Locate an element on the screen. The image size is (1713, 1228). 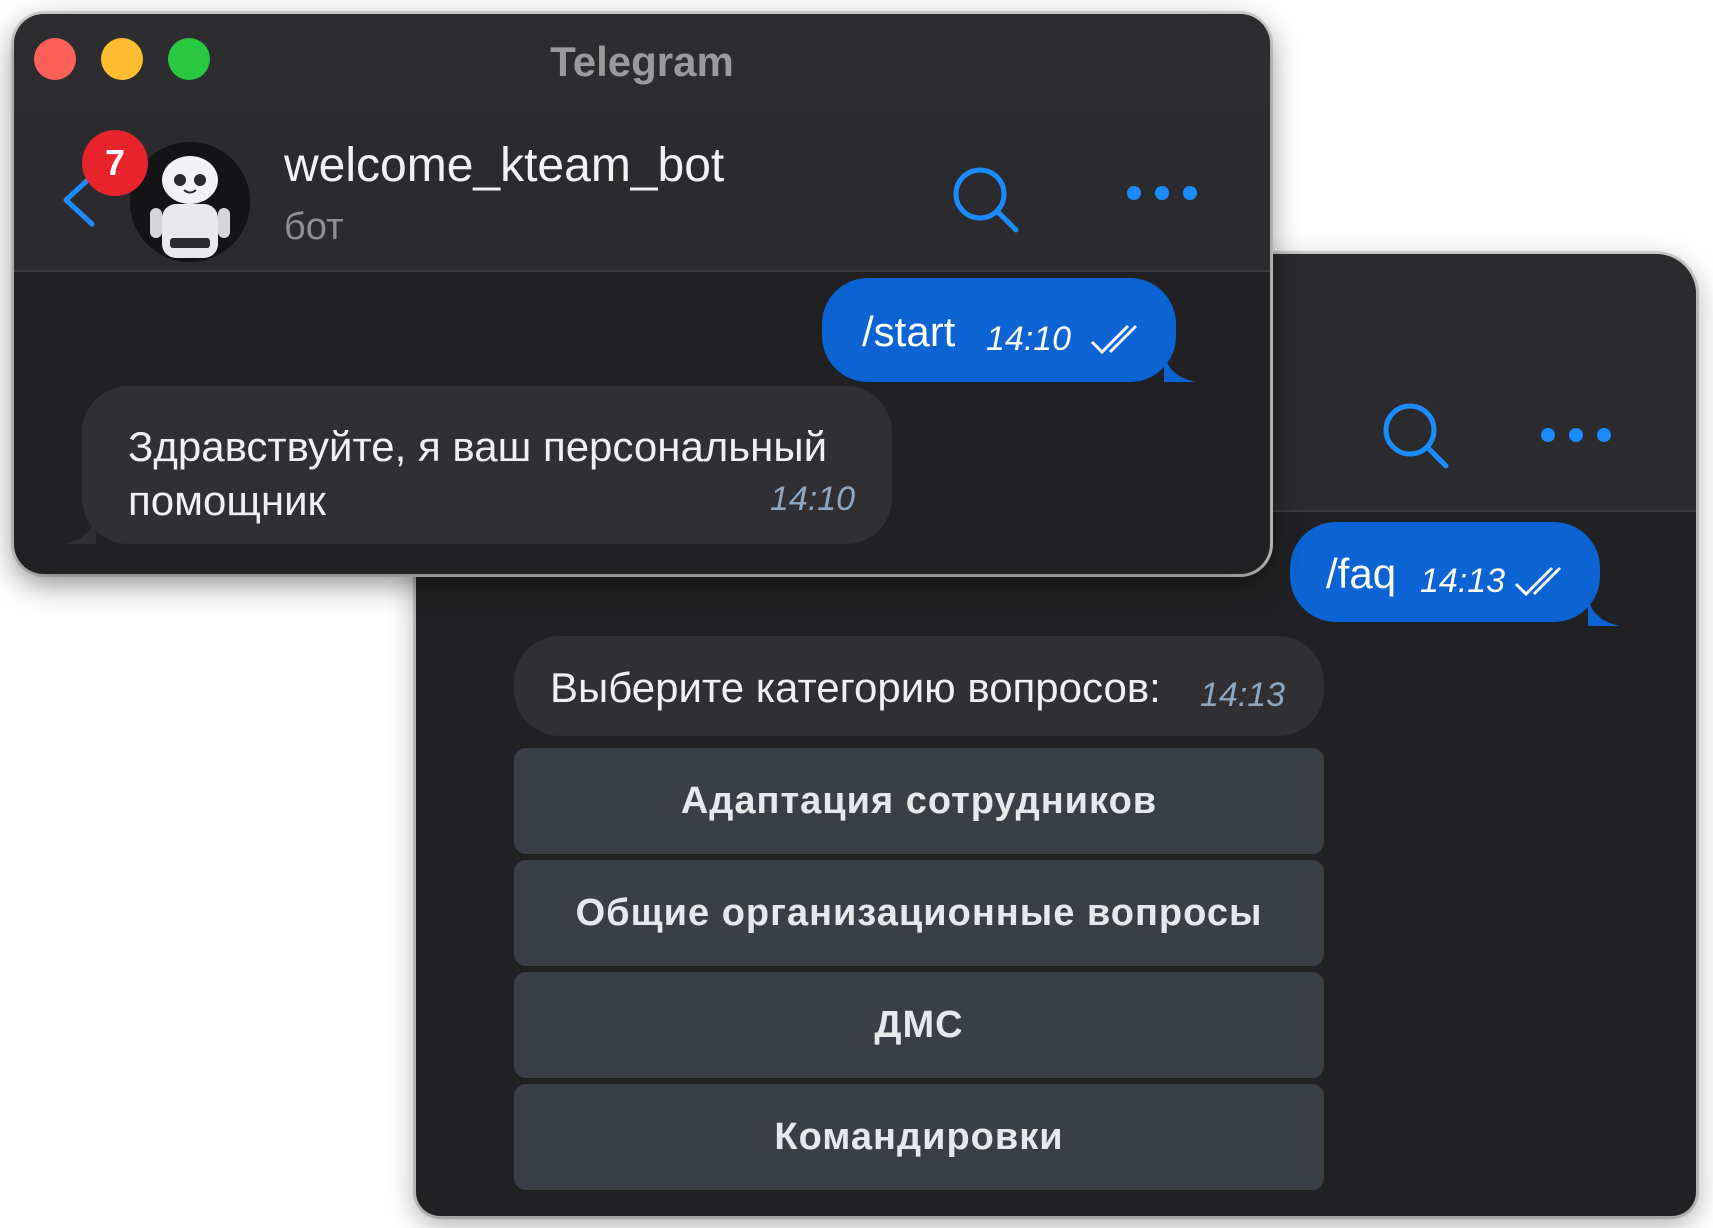
window-titlebar: Telegram is located at coordinates (642, 60).